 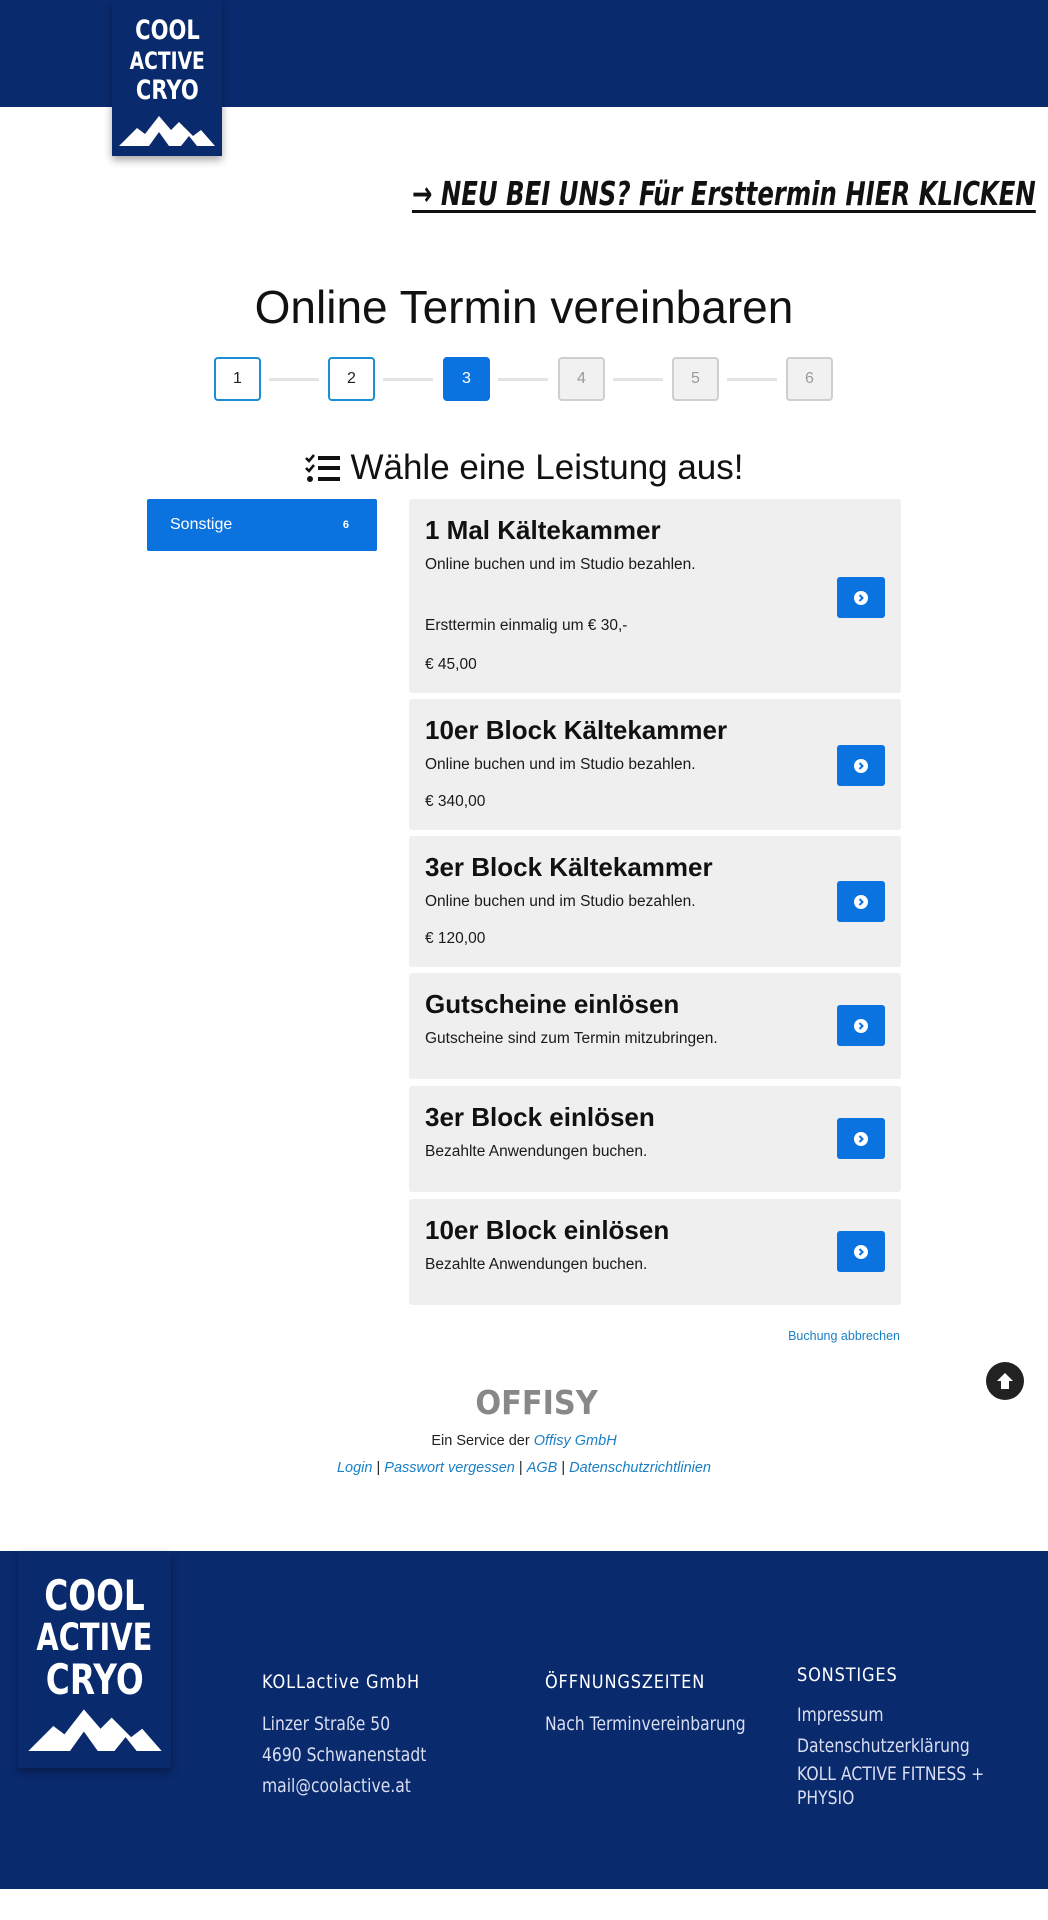 What do you see at coordinates (344, 1755) in the screenshot?
I see `footer-address-city: 4690 Schwanenstadt` at bounding box center [344, 1755].